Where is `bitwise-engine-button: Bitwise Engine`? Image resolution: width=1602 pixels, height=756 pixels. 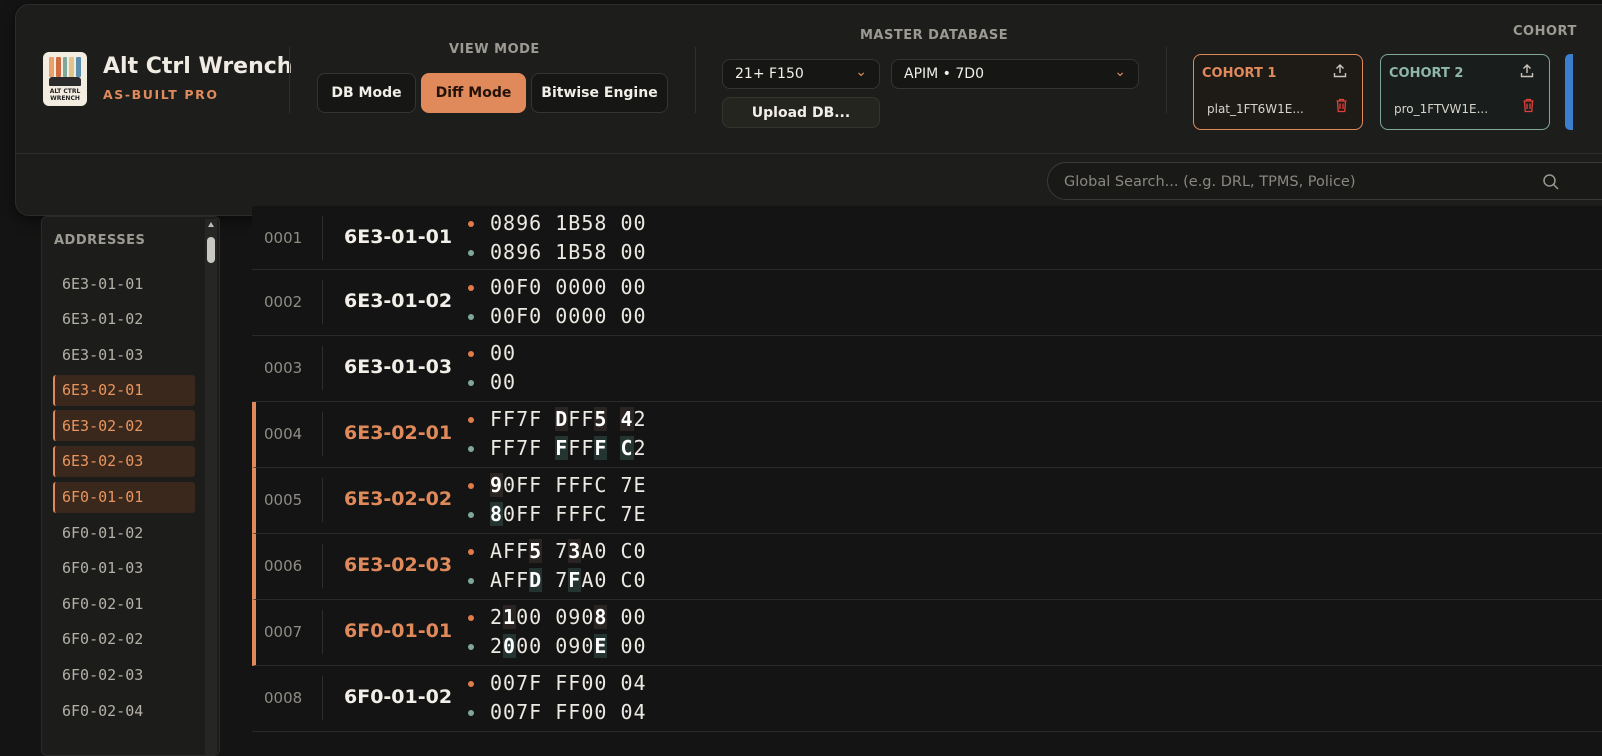 bitwise-engine-button: Bitwise Engine is located at coordinates (599, 93).